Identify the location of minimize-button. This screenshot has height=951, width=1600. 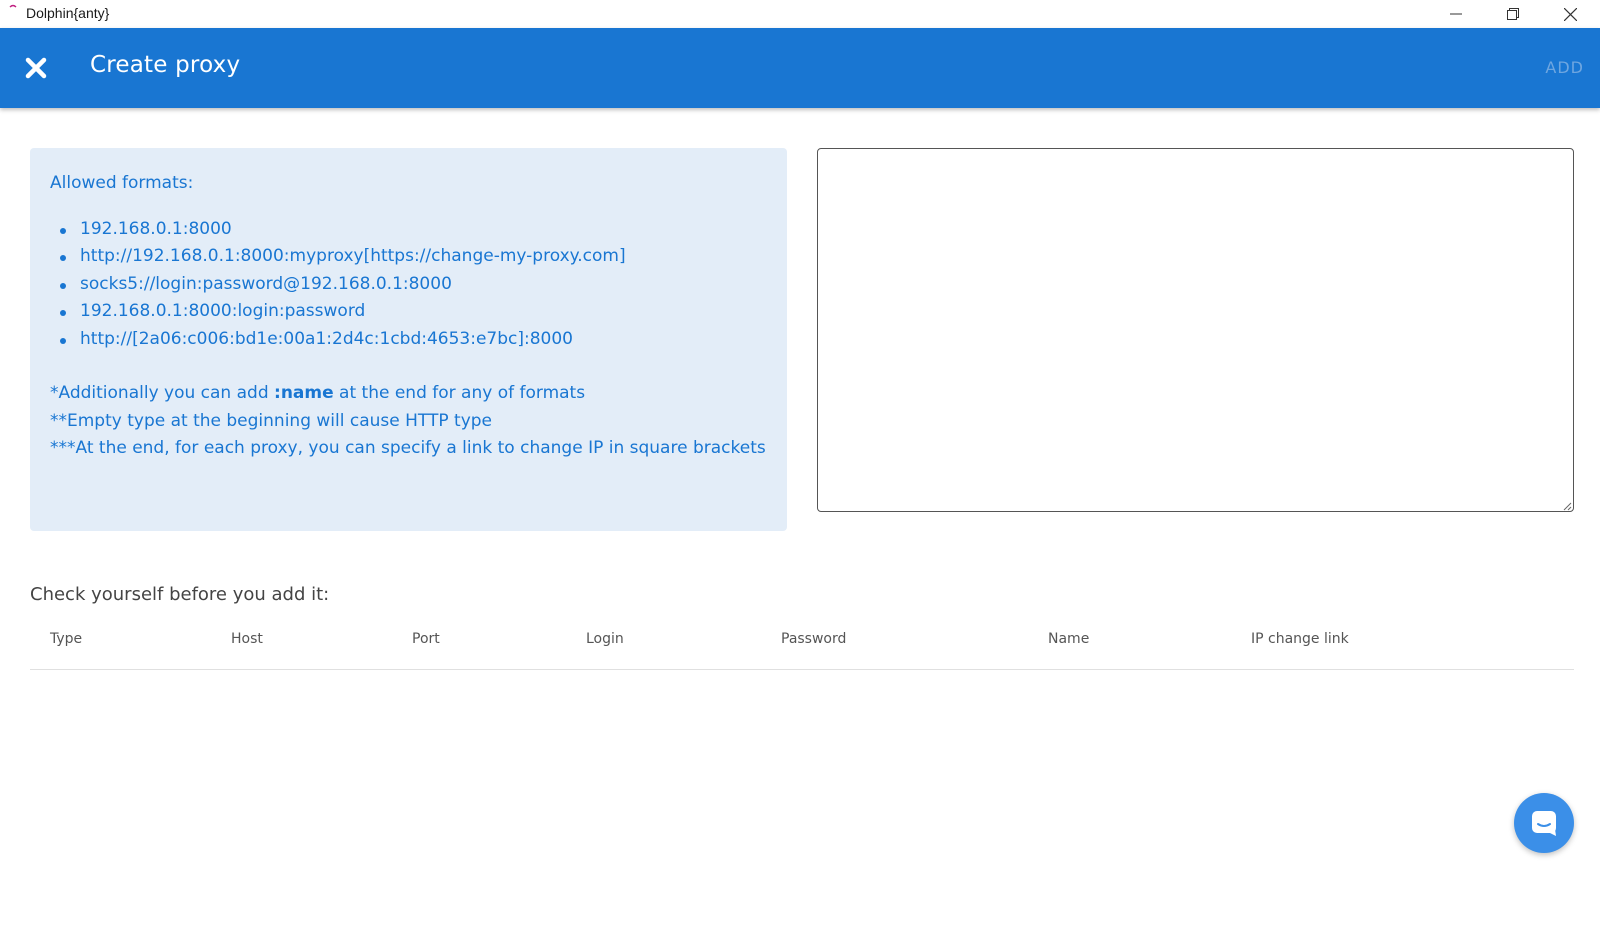
(1456, 14).